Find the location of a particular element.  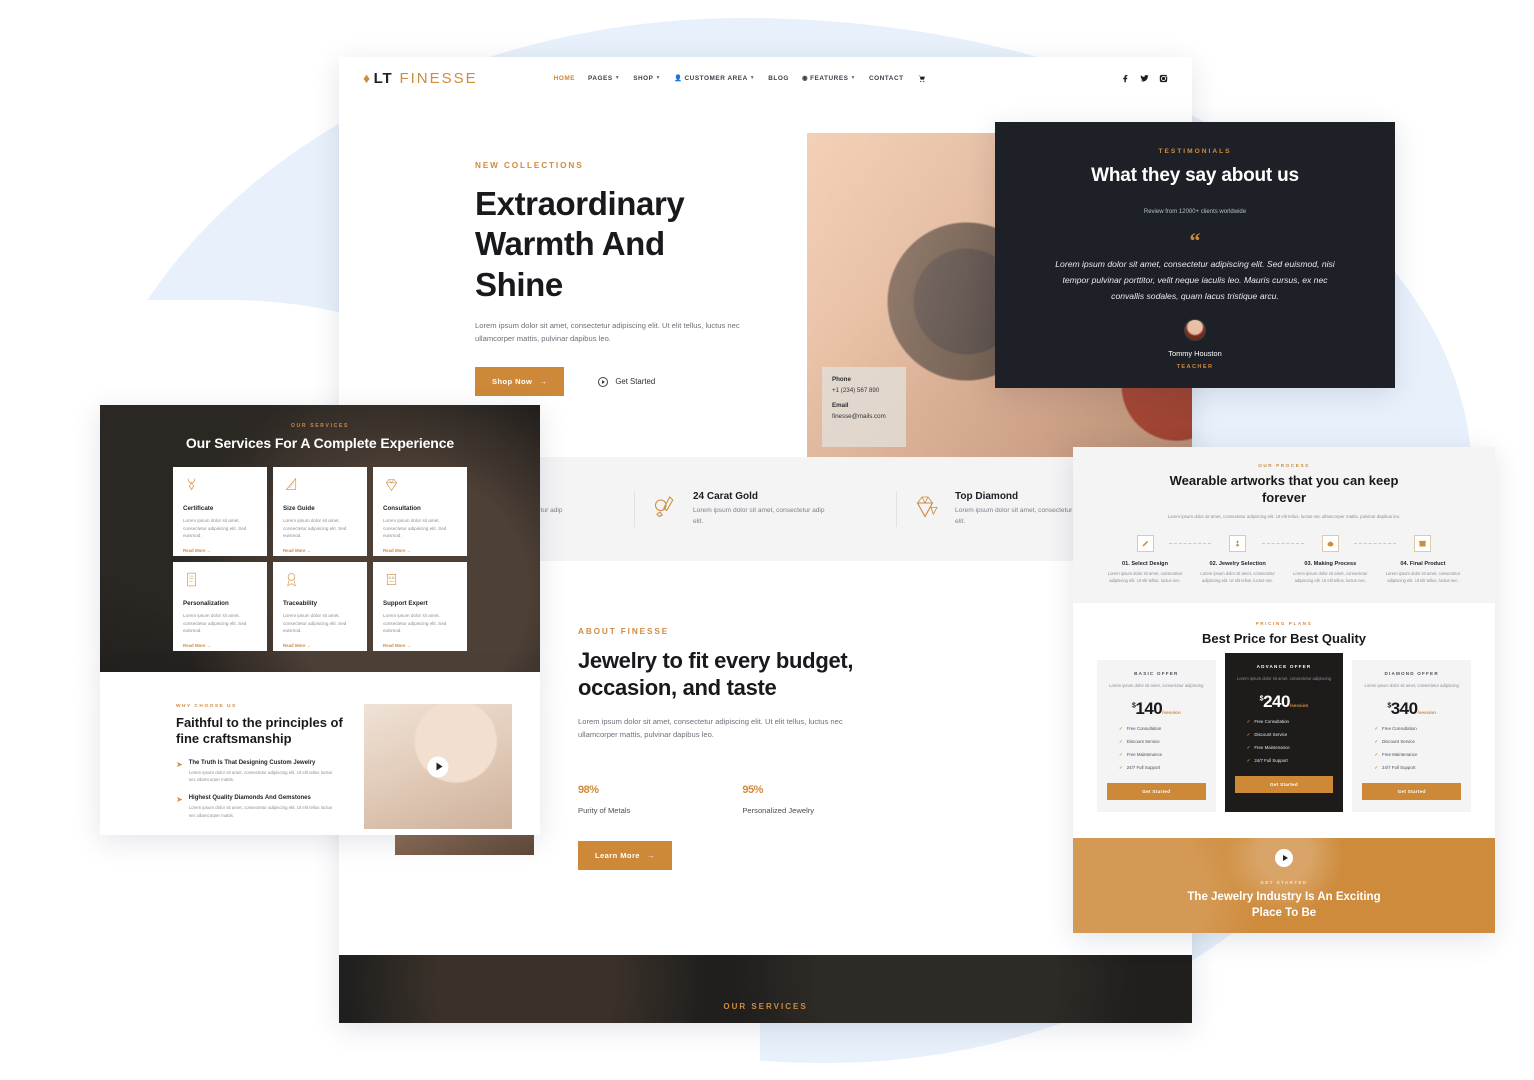

step-title: 02. Jewelry Selection is located at coordinates (1237, 563).